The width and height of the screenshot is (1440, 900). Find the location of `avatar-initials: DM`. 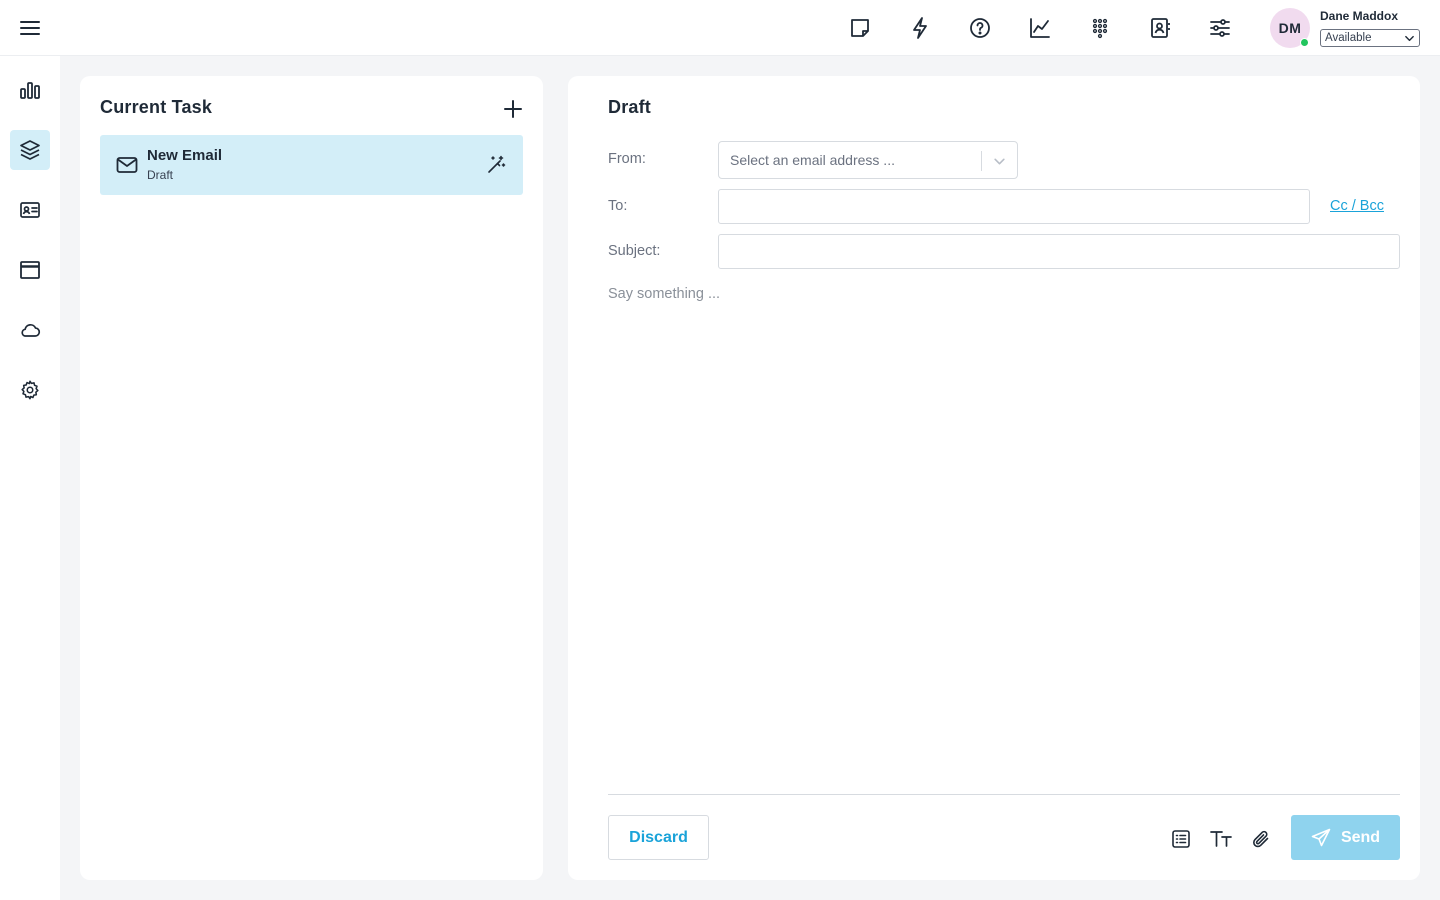

avatar-initials: DM is located at coordinates (1290, 28).